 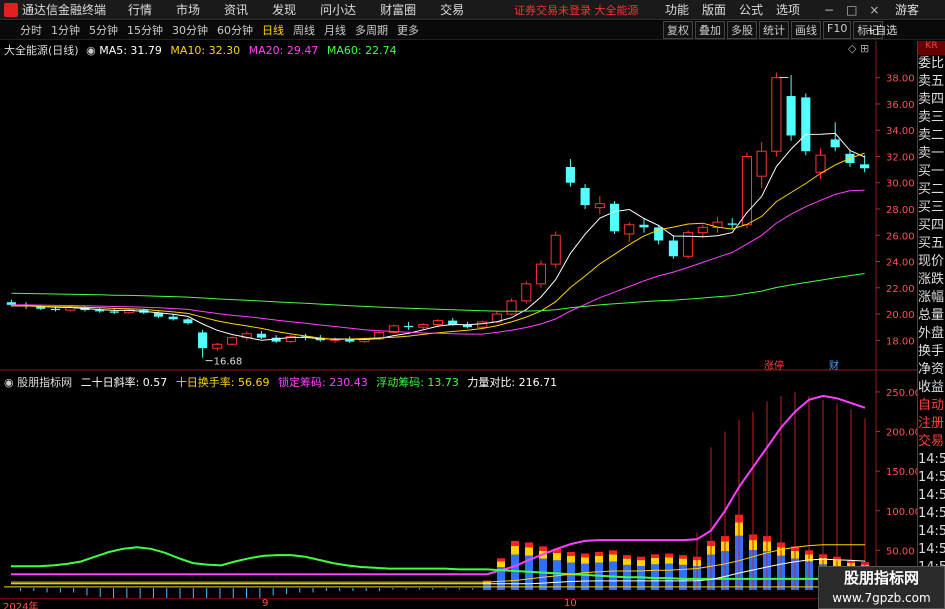 I want to click on price-tick-label: 22.00, so click(x=900, y=289).